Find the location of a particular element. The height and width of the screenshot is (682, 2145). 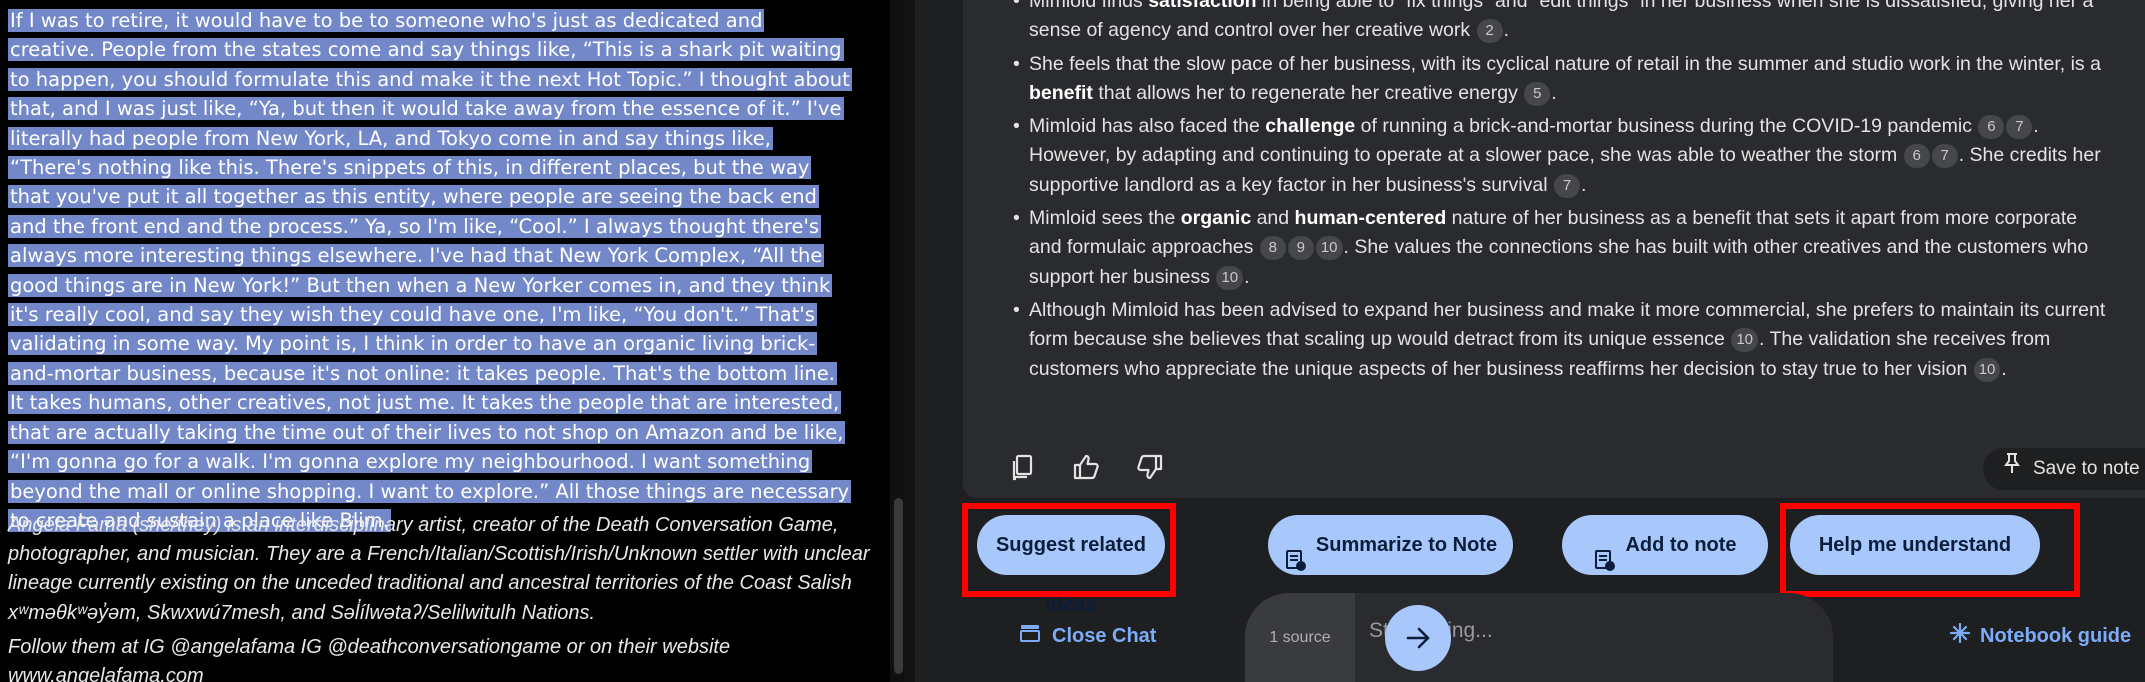

bullet-text: and is located at coordinates (1273, 218).